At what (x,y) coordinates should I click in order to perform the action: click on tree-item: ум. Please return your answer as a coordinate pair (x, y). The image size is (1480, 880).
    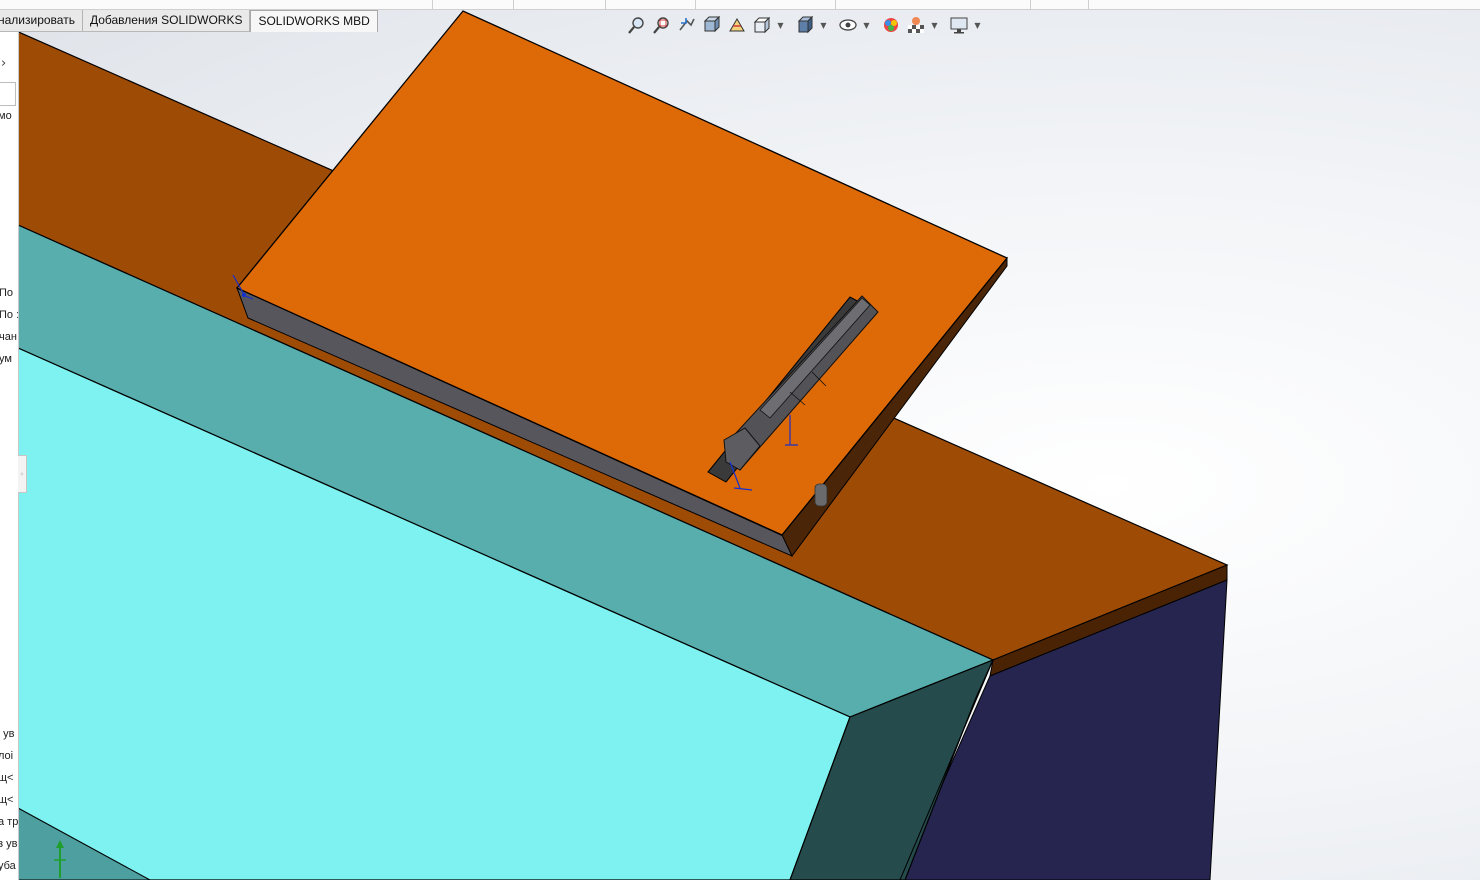
    Looking at the image, I should click on (6, 359).